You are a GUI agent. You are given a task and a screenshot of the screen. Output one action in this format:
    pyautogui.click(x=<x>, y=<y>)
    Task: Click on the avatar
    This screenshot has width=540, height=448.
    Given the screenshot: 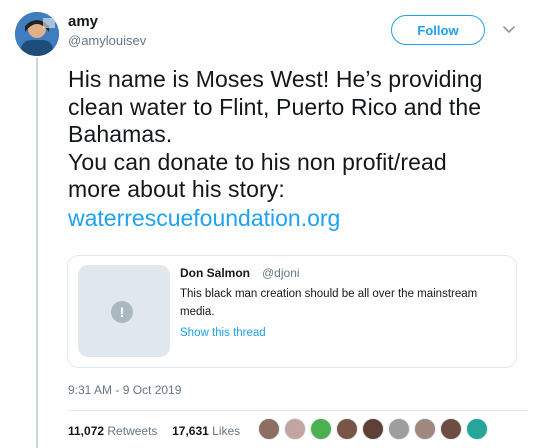 What is the action you would take?
    pyautogui.click(x=37, y=34)
    